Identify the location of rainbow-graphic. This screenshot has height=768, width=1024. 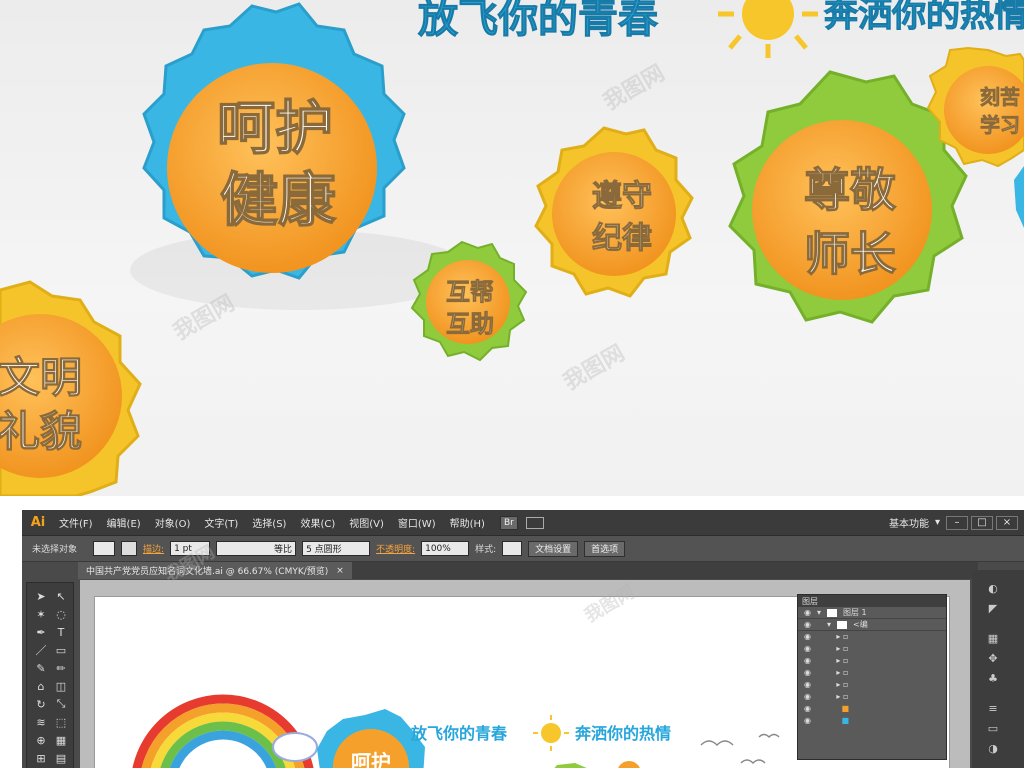
(225, 731).